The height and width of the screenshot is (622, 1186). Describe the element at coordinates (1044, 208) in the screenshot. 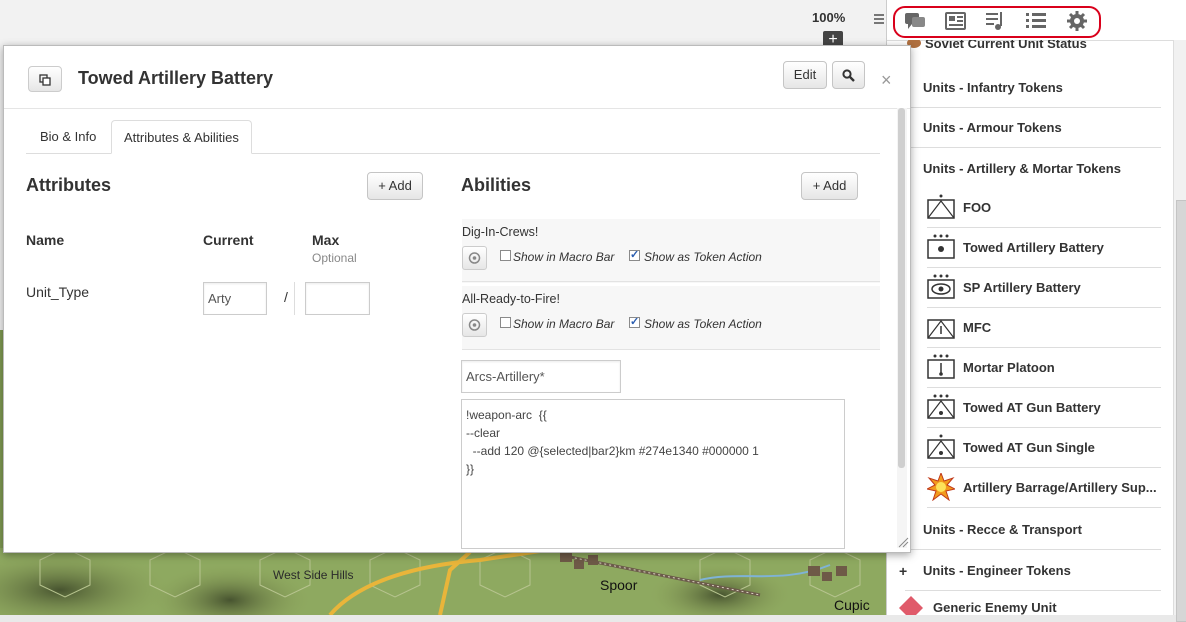

I see `journal-item-foo: FOO` at that location.